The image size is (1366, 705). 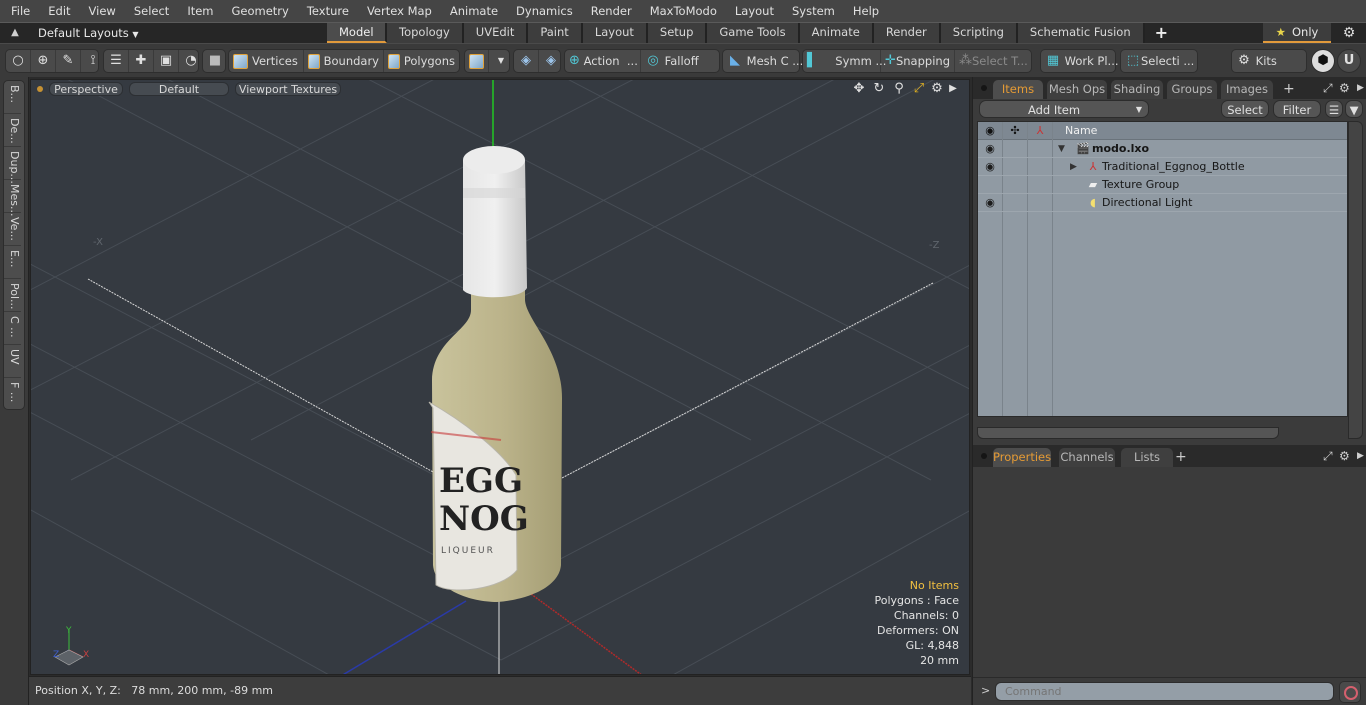 What do you see at coordinates (149, 11) in the screenshot?
I see `menu-select: Select` at bounding box center [149, 11].